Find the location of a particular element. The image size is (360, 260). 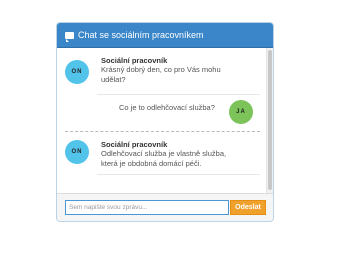

chat-footer: Sem napište svou zprávu... Odeslat is located at coordinates (165, 207).